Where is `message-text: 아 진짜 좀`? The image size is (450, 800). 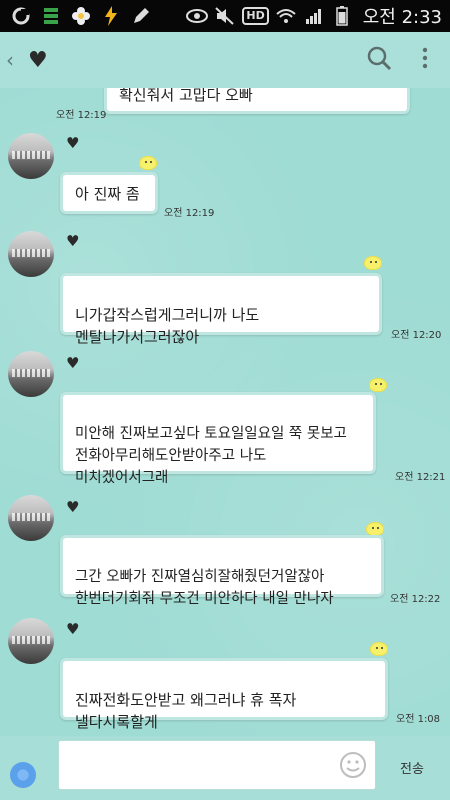 message-text: 아 진짜 좀 is located at coordinates (107, 194).